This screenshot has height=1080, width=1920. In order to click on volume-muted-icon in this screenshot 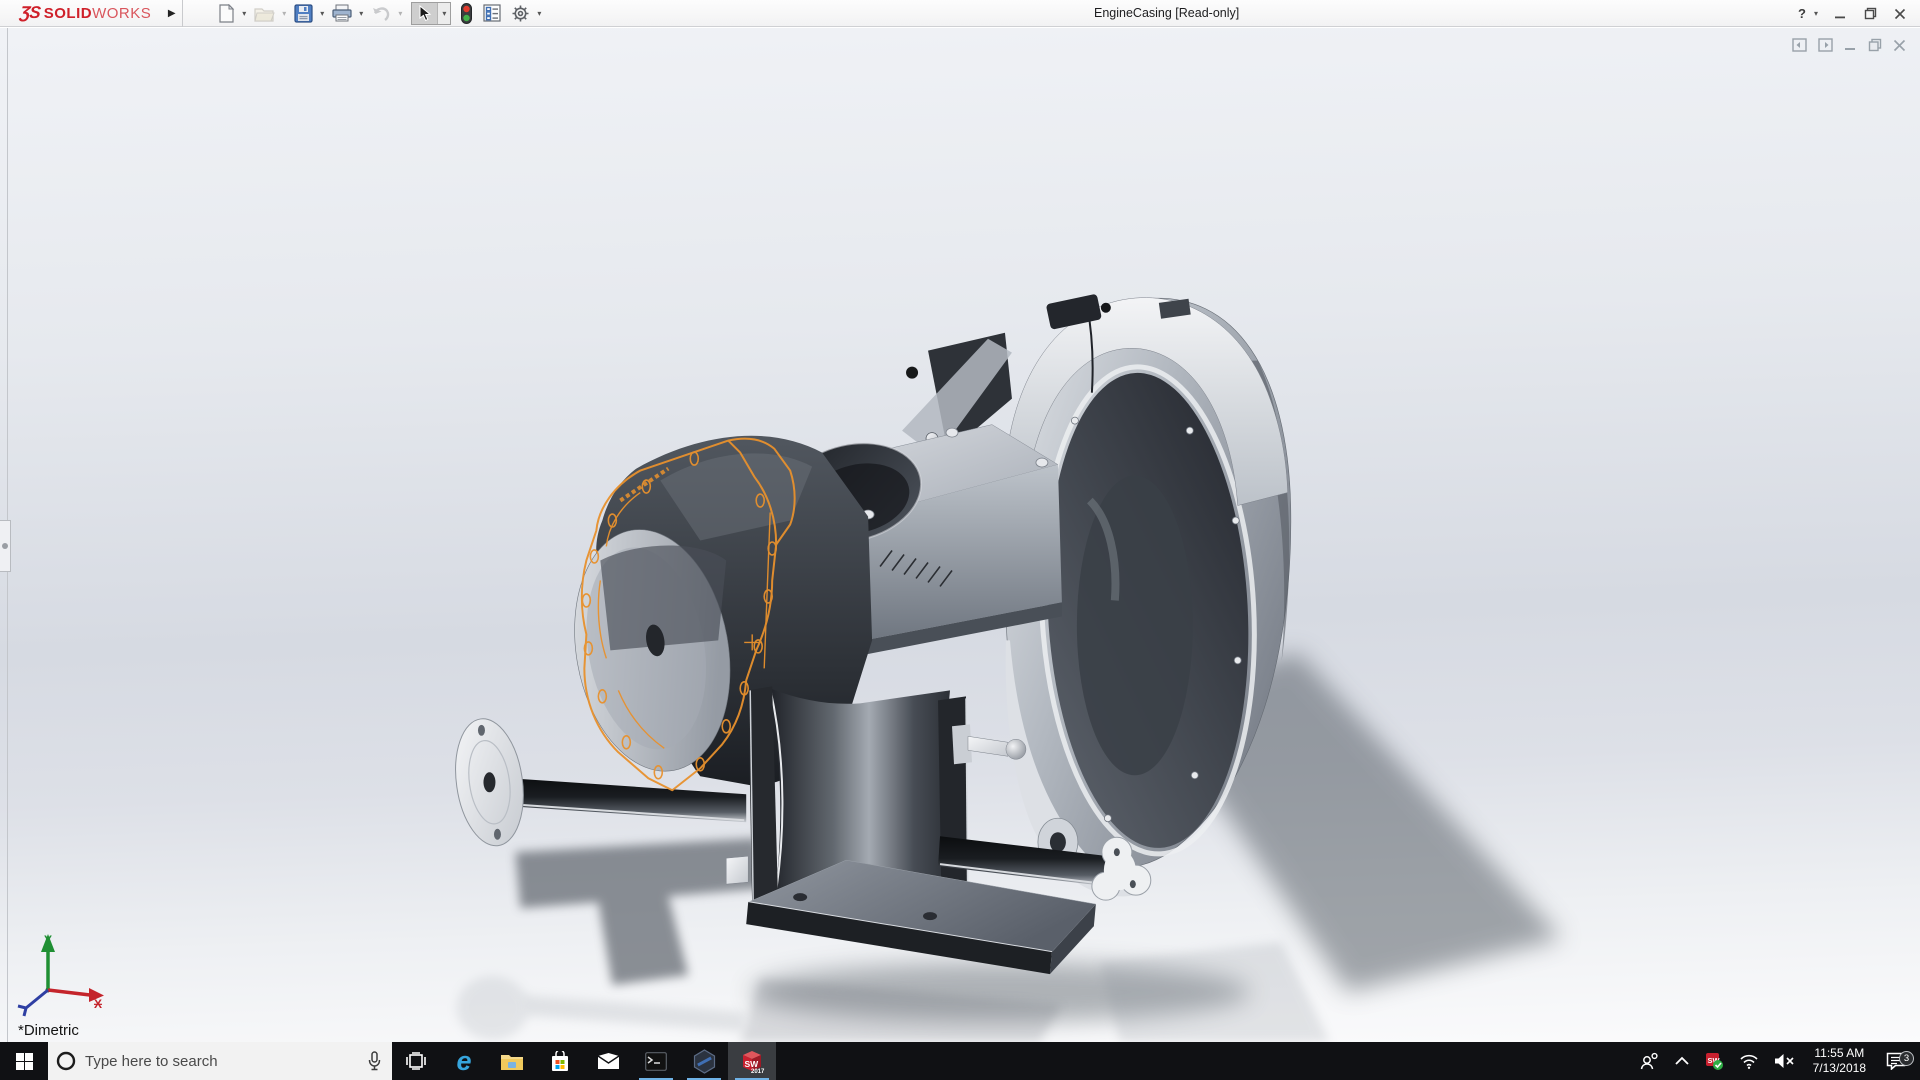, I will do `click(1784, 1061)`.